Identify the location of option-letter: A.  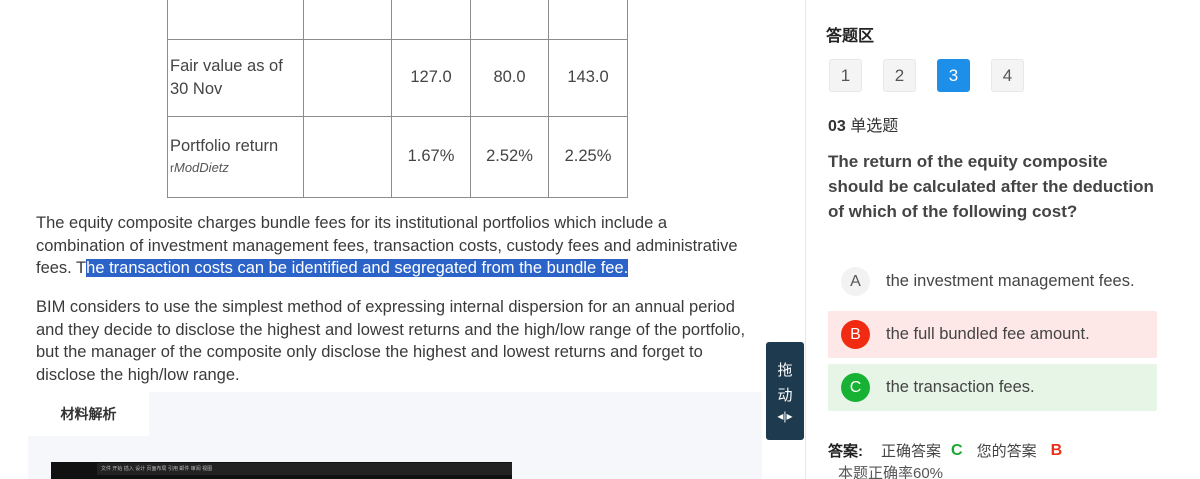
(855, 281).